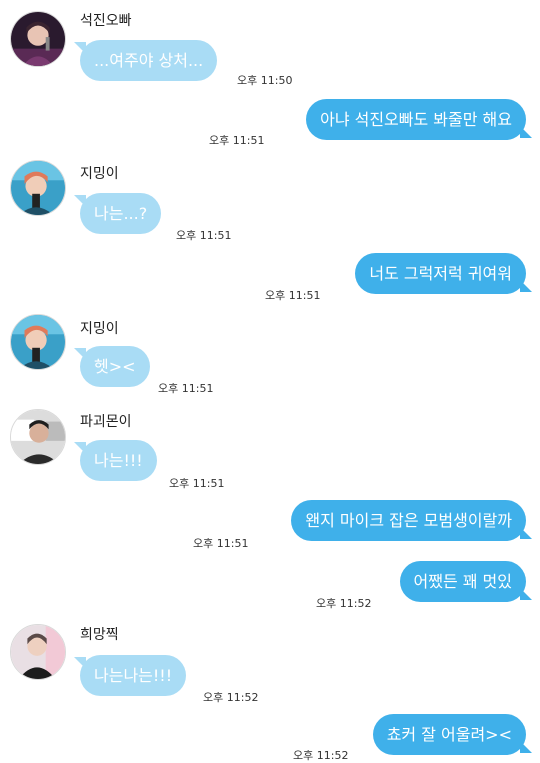 Image resolution: width=540 pixels, height=763 pixels. Describe the element at coordinates (465, 581) in the screenshot. I see `outgoing-message-bubble: 어쨌든 꽤 멋있` at that location.